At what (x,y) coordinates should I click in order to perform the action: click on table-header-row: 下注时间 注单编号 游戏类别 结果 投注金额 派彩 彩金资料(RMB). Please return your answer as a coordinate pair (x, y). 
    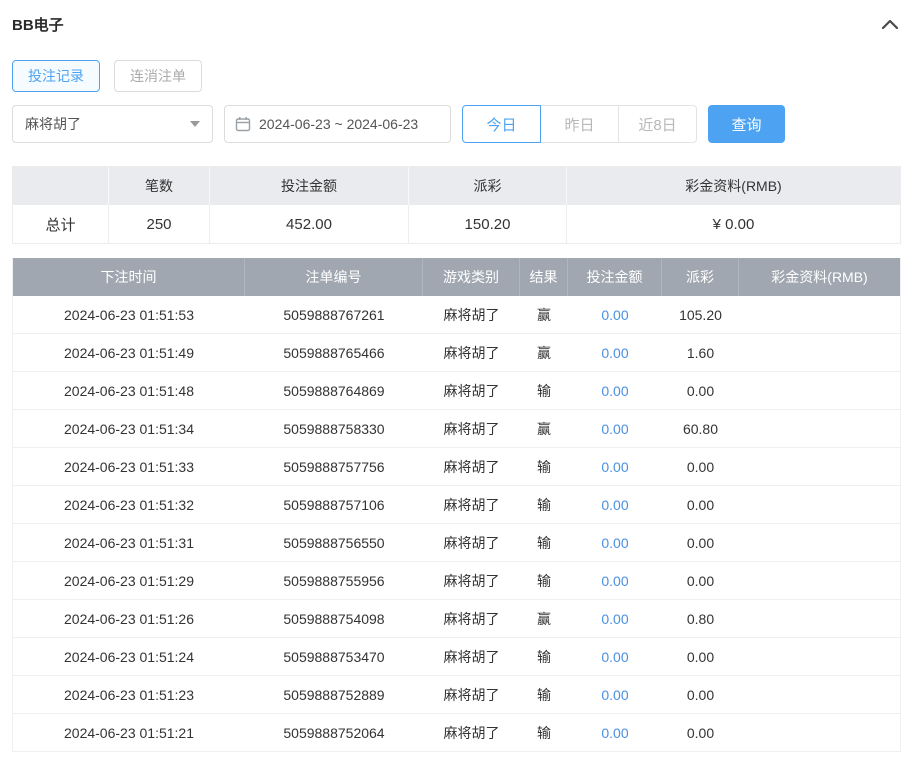
    Looking at the image, I should click on (456, 277).